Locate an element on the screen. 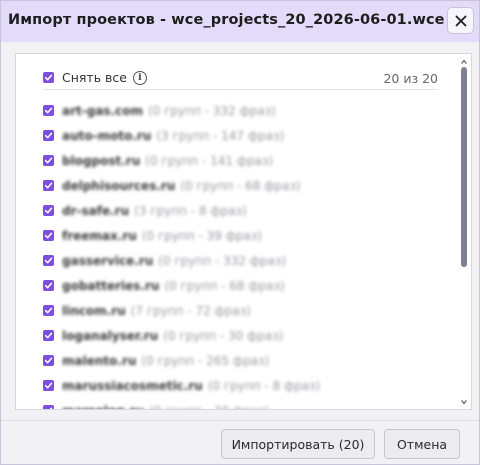 The height and width of the screenshot is (465, 480). project-list-item: freemax.ru (0 групп - 39 фраз) is located at coordinates (243, 235).